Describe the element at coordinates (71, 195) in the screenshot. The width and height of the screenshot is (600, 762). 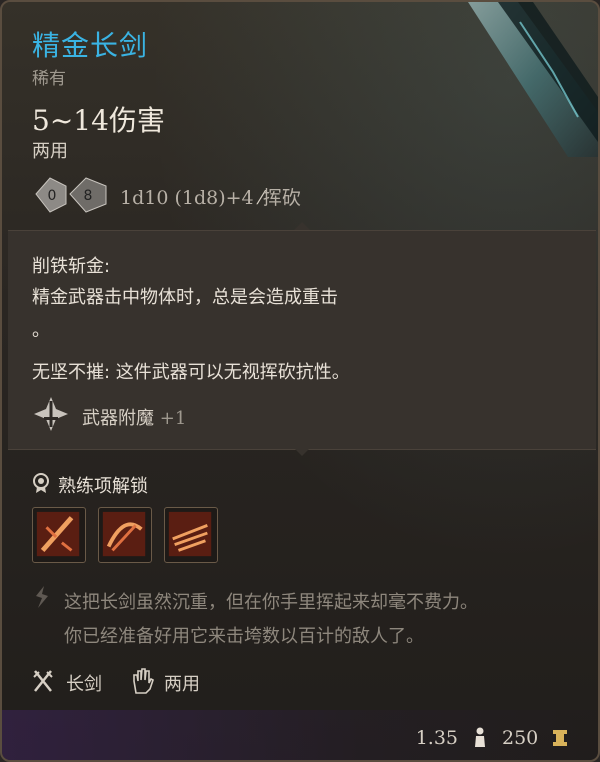
I see `dice-icon: 0 8` at that location.